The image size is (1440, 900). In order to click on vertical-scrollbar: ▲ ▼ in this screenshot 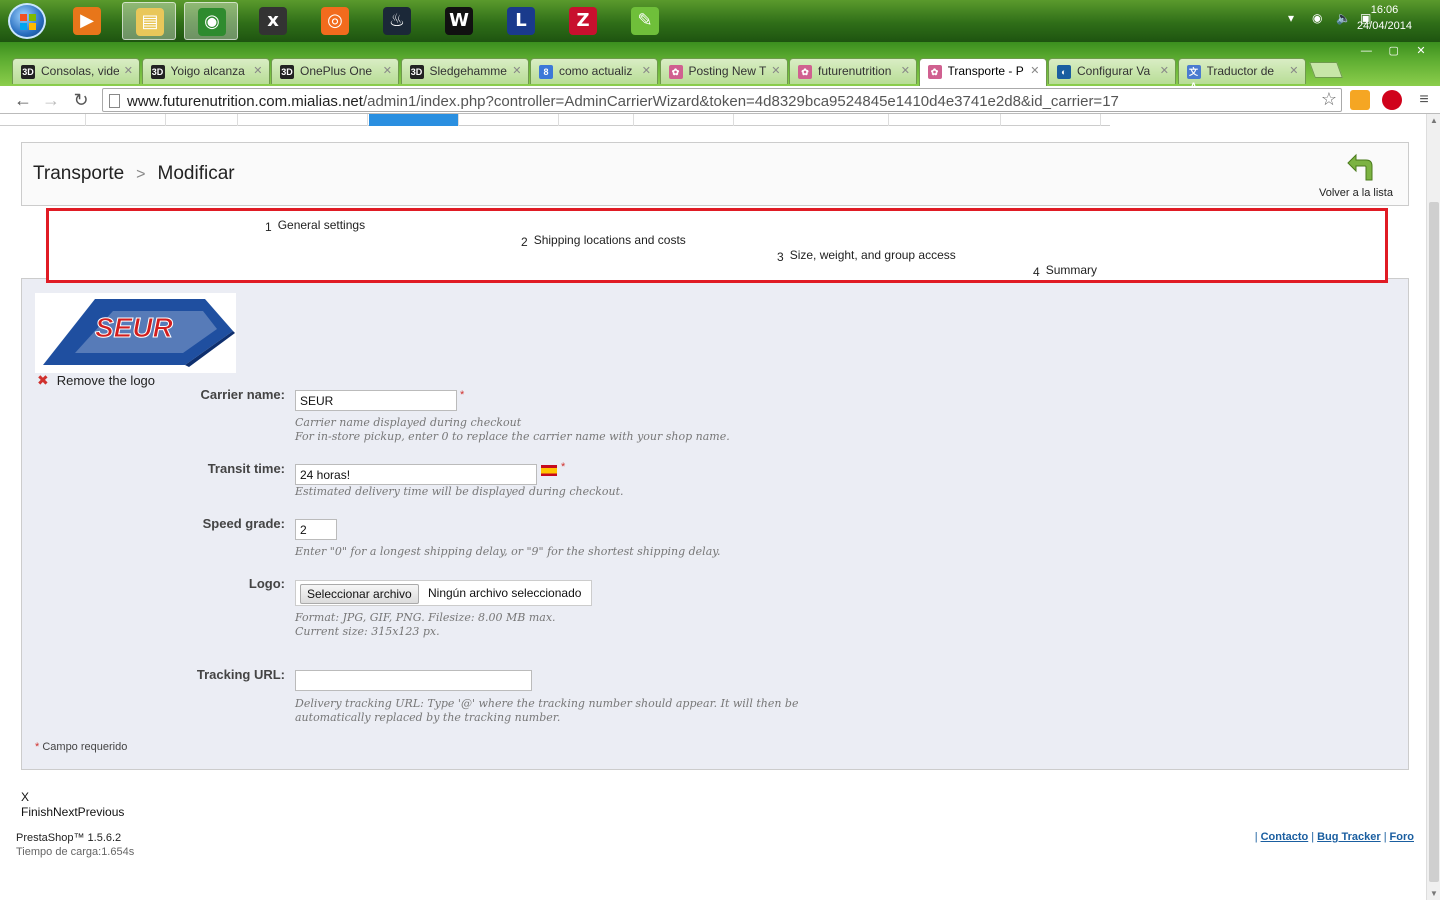, I will do `click(1433, 507)`.